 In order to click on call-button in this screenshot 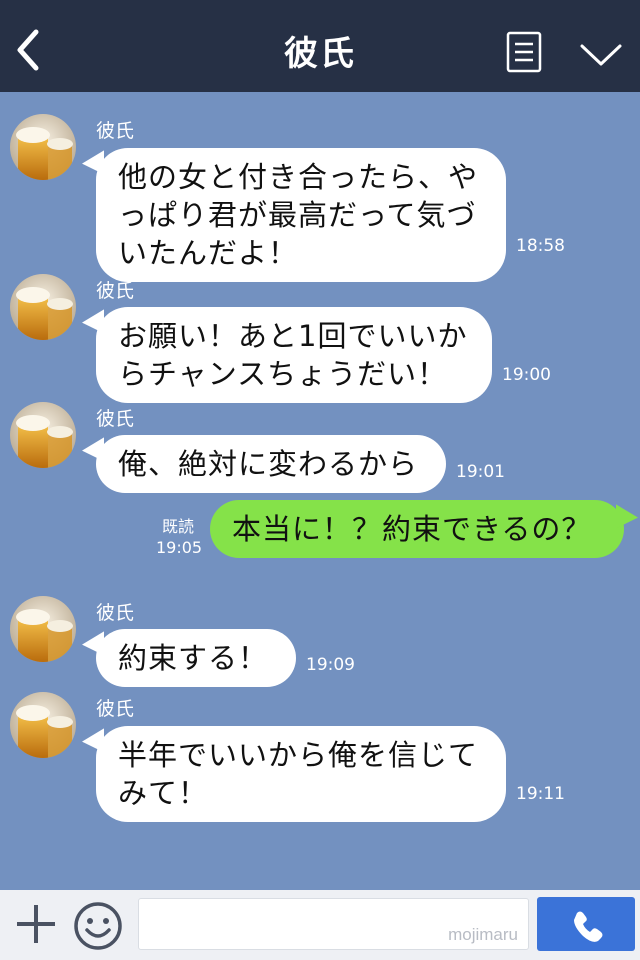, I will do `click(586, 924)`.